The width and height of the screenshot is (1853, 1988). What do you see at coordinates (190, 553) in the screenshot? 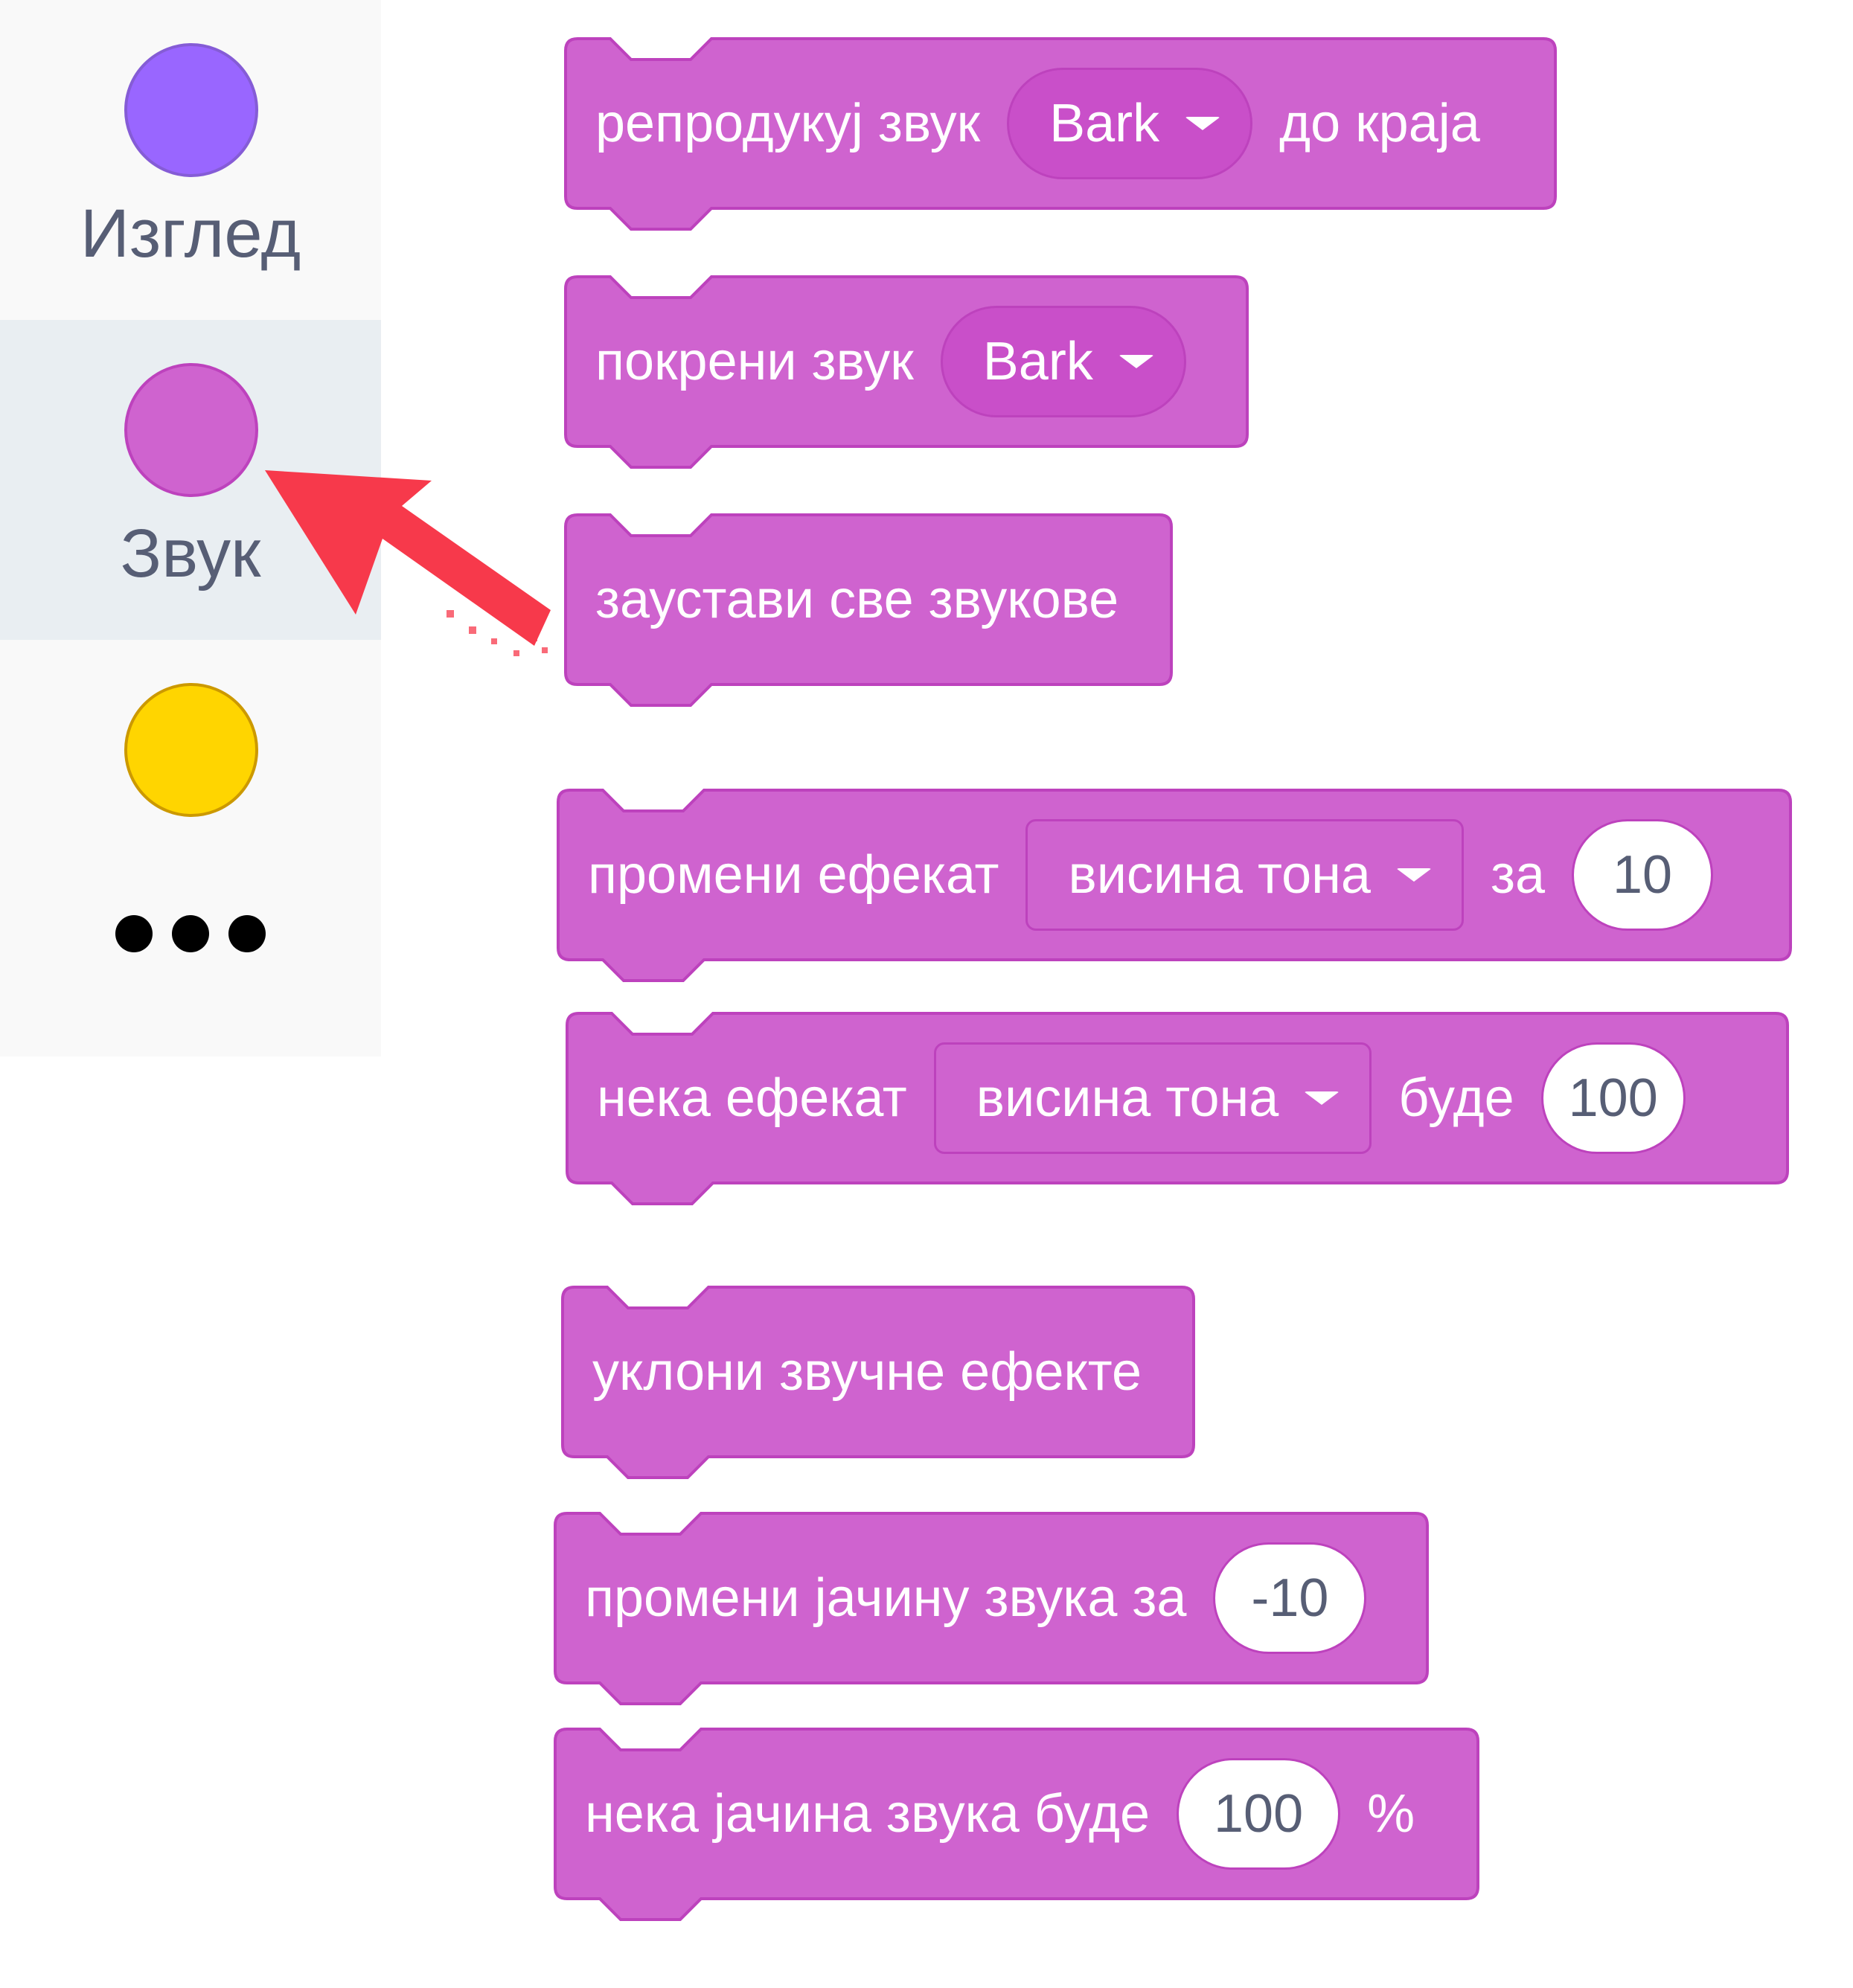
I see `category-label-sound: Звук` at bounding box center [190, 553].